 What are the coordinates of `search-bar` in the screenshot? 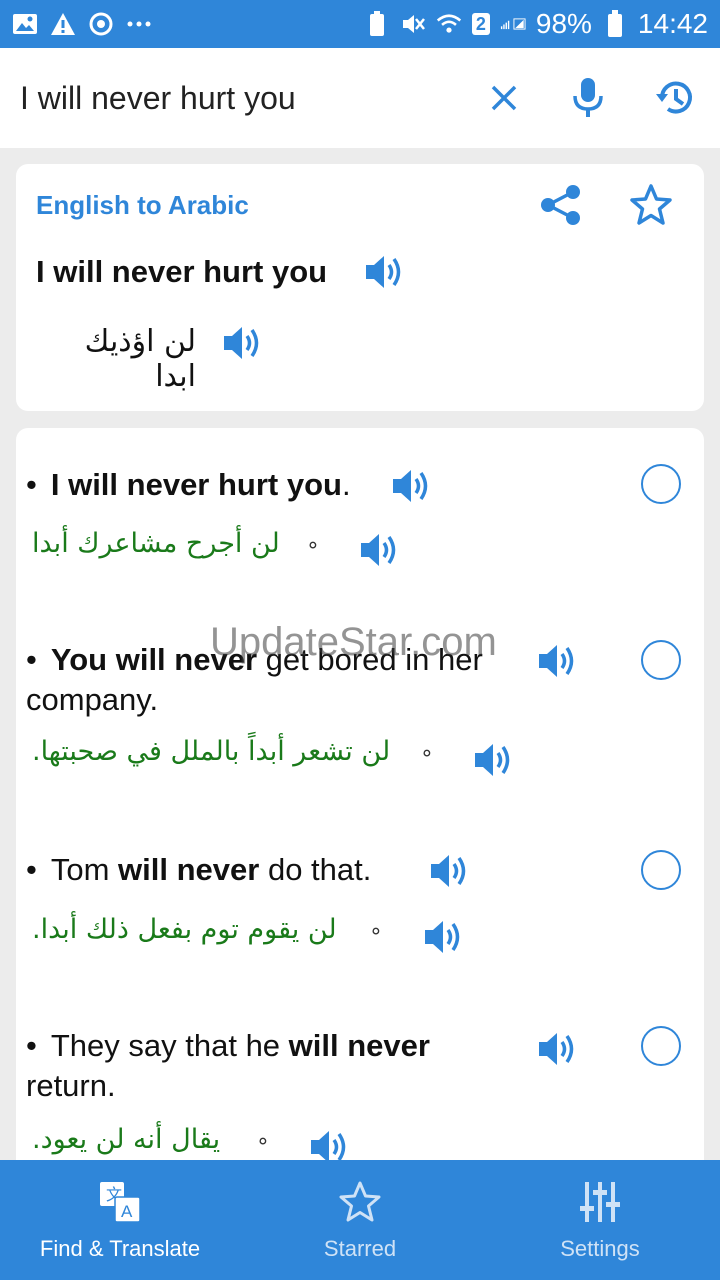 It's located at (360, 98).